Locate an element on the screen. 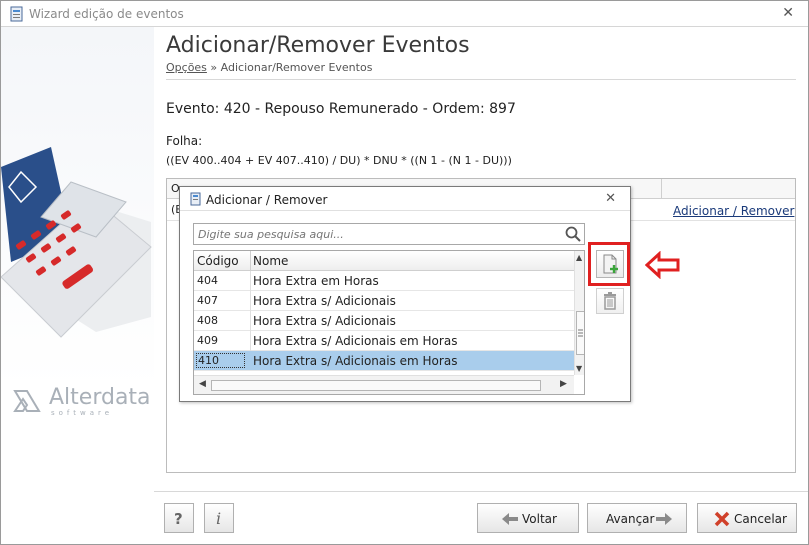 The image size is (809, 545). list-item-code: 407 is located at coordinates (207, 300).